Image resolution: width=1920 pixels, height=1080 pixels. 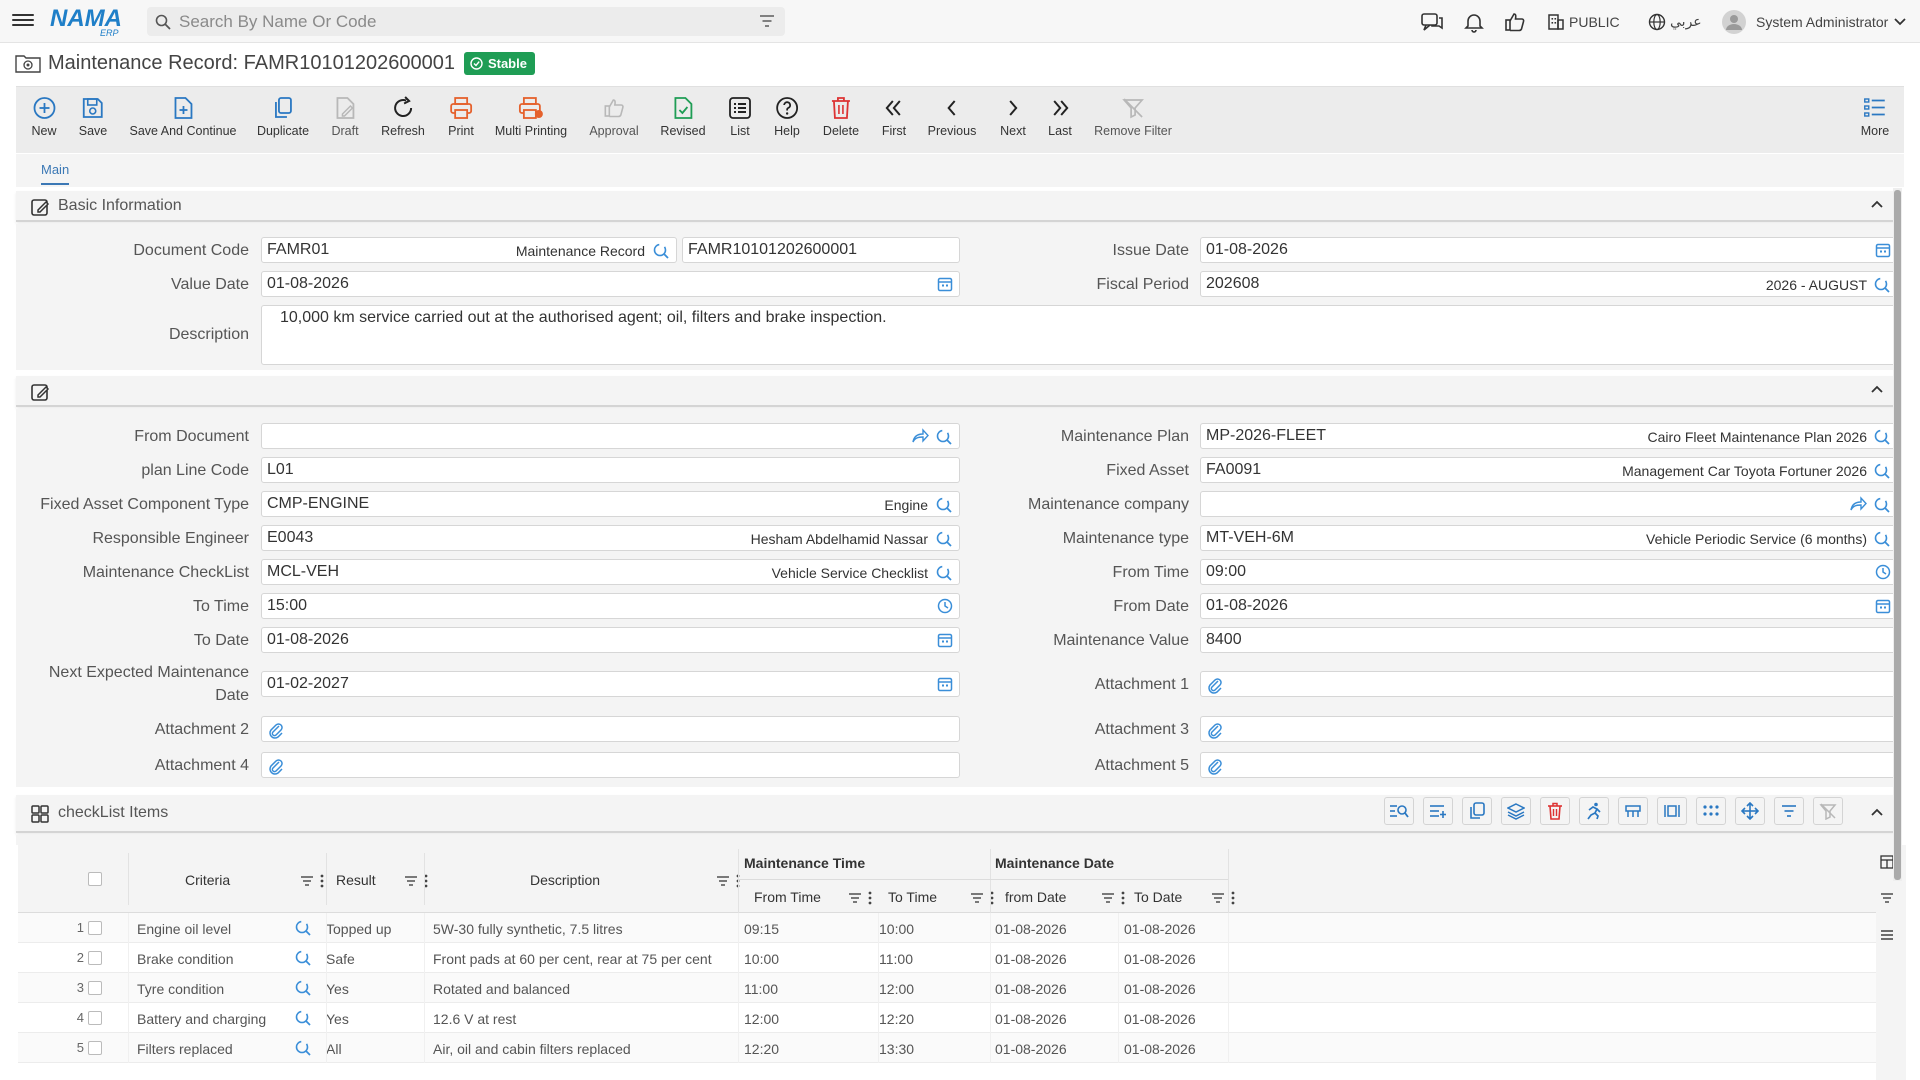 What do you see at coordinates (821, 250) in the screenshot?
I see `document-number-field: FAMR10101202600001` at bounding box center [821, 250].